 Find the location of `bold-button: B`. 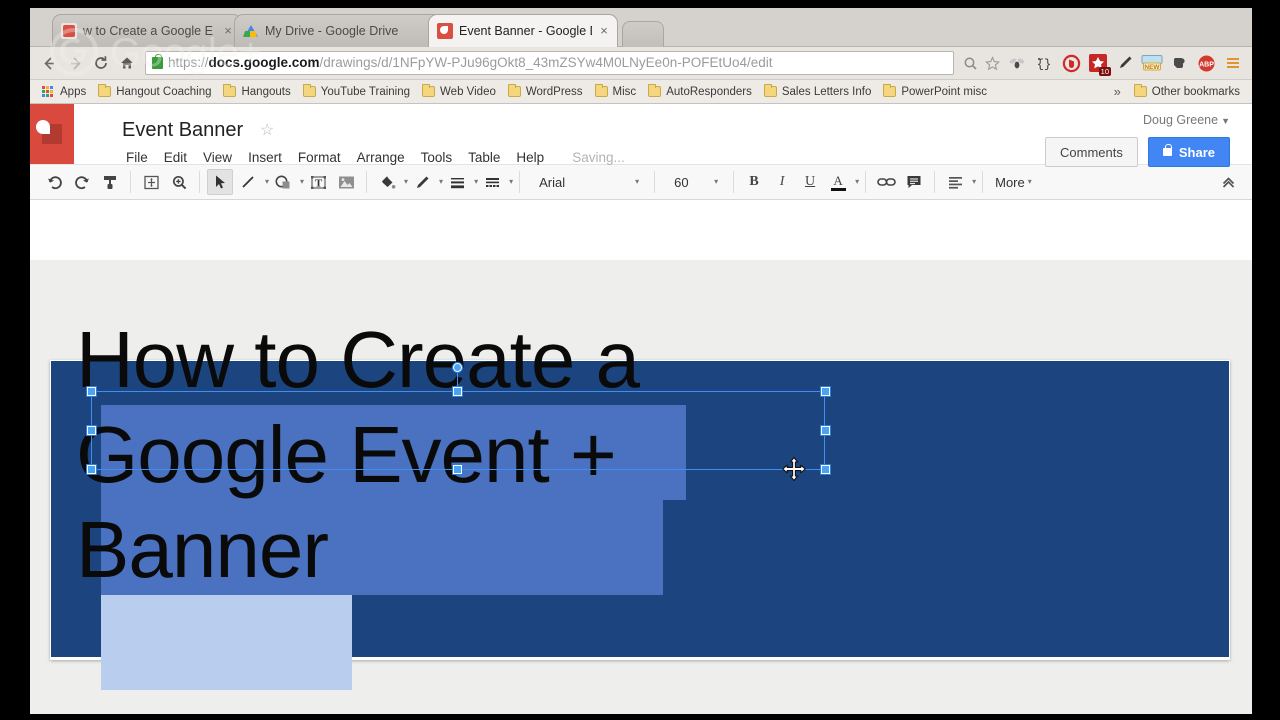

bold-button: B is located at coordinates (754, 182).